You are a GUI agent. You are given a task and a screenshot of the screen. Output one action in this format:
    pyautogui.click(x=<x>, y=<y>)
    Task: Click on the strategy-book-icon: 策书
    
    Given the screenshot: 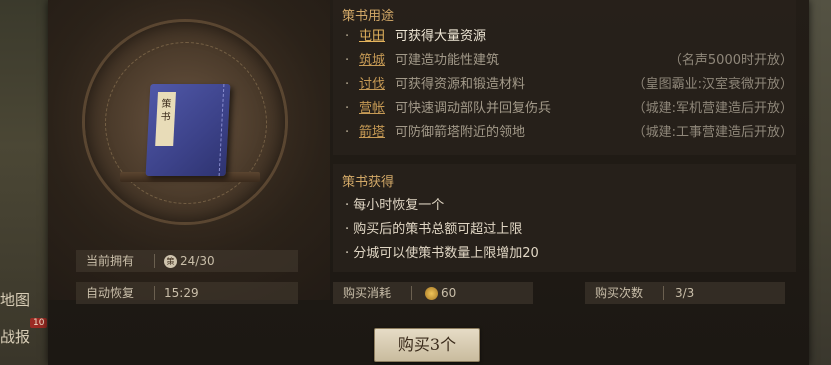 What is the action you would take?
    pyautogui.click(x=188, y=130)
    